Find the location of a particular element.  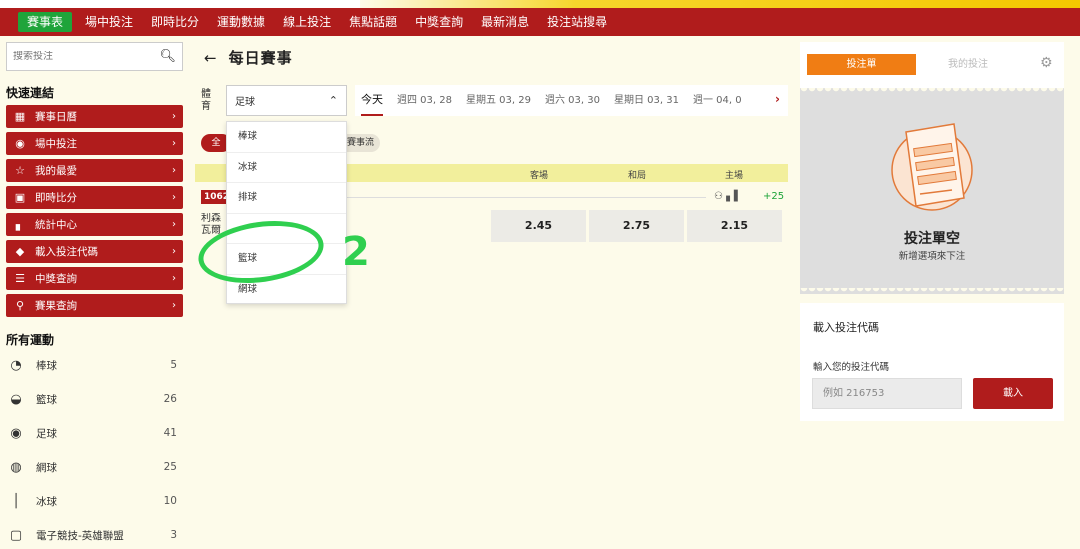

zigzag-divider is located at coordinates (932, 91).